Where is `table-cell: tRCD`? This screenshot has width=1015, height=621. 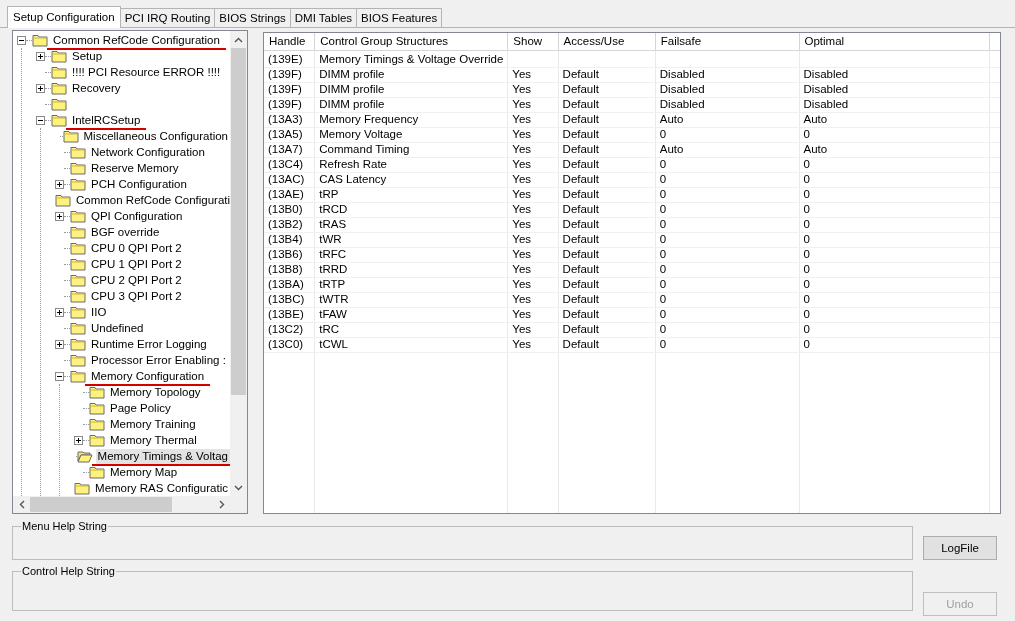 table-cell: tRCD is located at coordinates (333, 209).